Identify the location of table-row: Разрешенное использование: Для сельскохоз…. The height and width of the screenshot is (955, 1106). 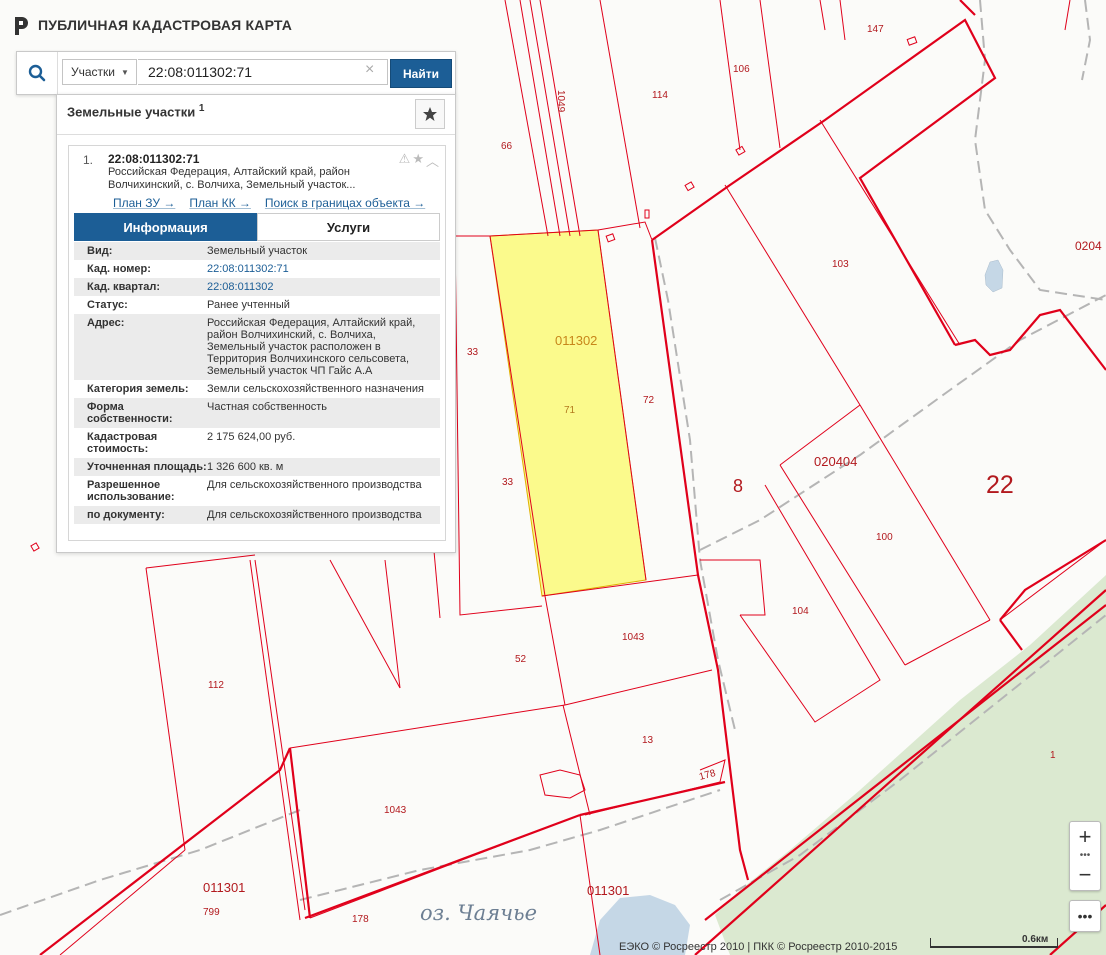
(257, 491).